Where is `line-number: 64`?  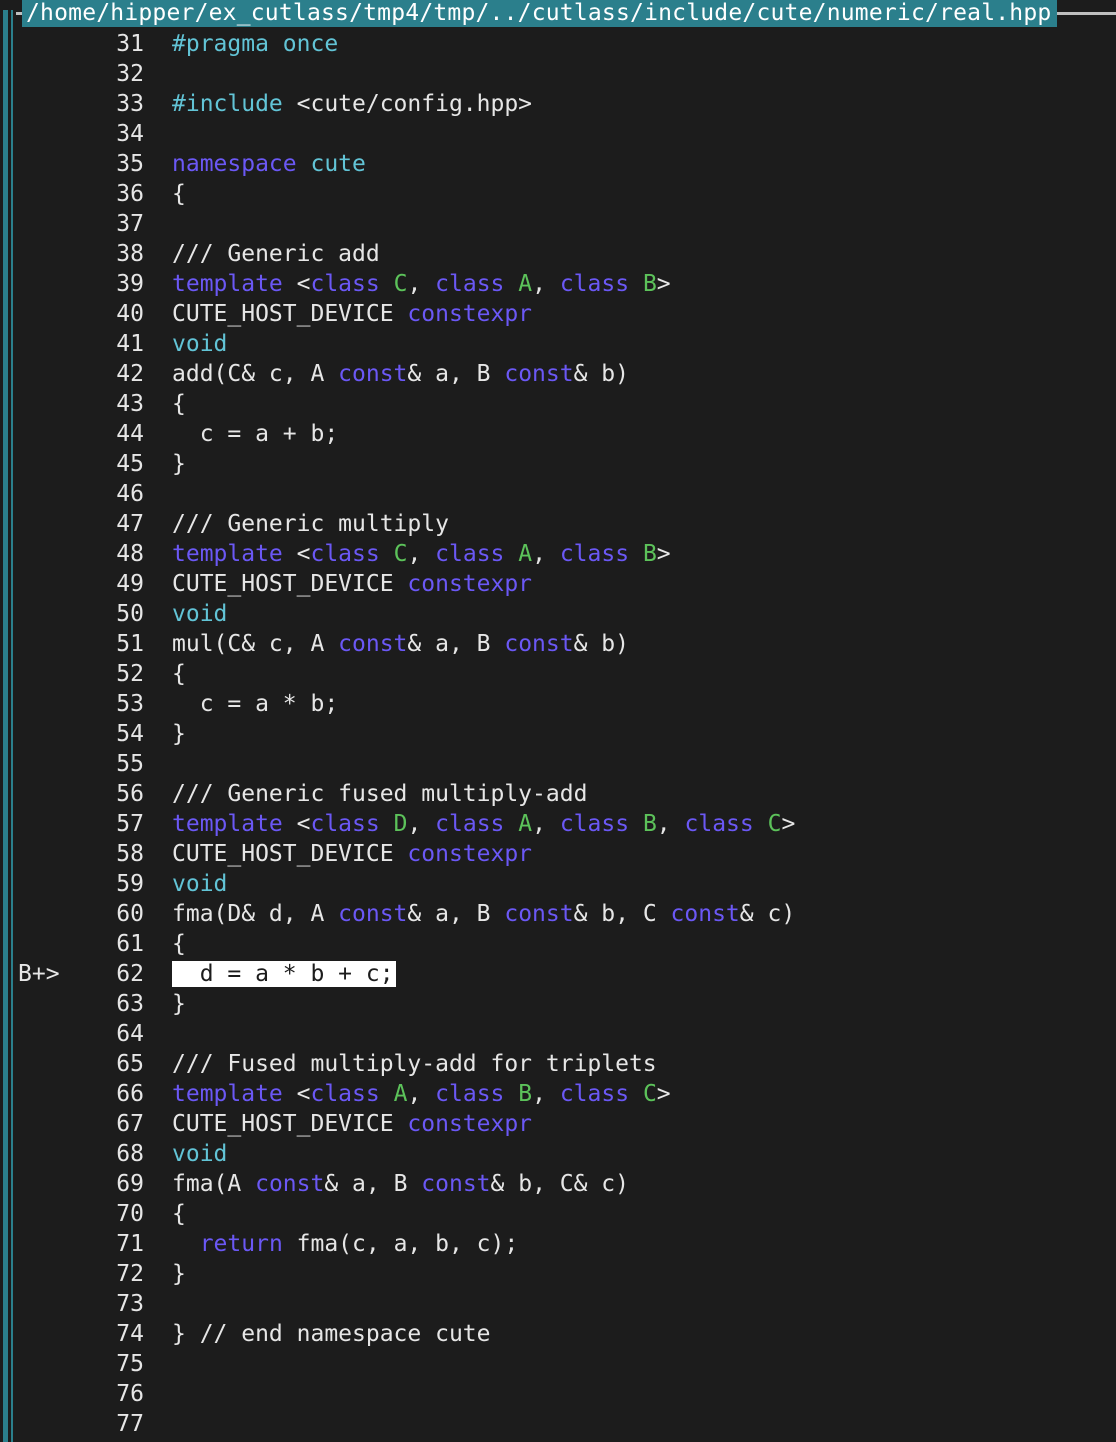 line-number: 64 is located at coordinates (130, 1034).